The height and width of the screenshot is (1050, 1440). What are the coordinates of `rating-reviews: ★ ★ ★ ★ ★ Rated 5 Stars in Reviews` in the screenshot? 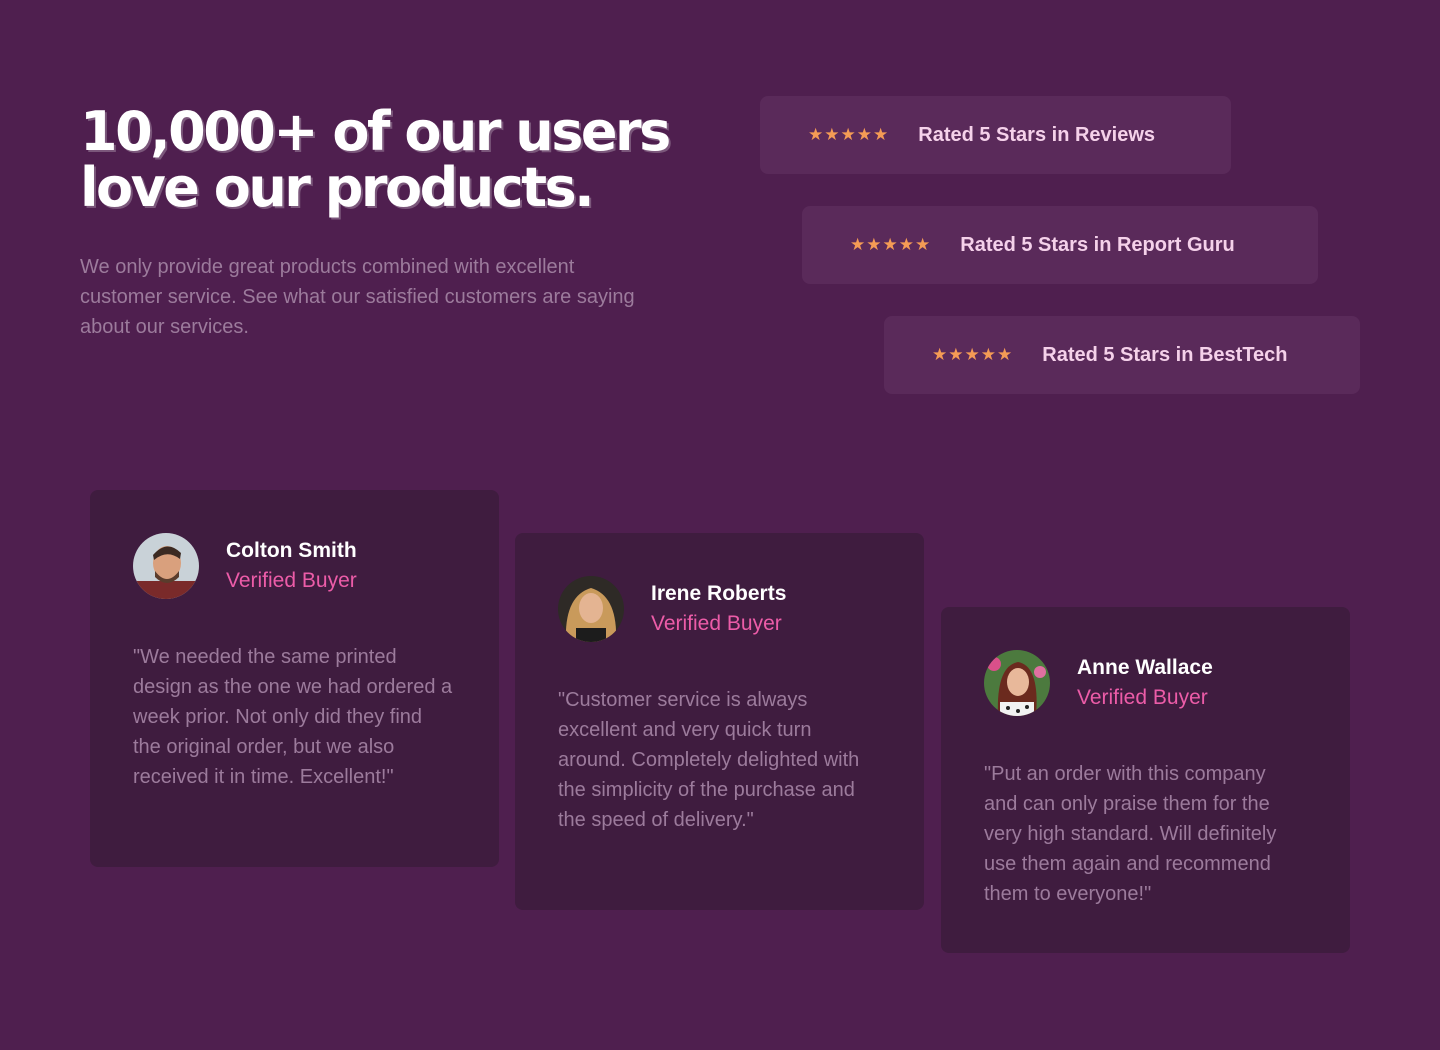 It's located at (995, 135).